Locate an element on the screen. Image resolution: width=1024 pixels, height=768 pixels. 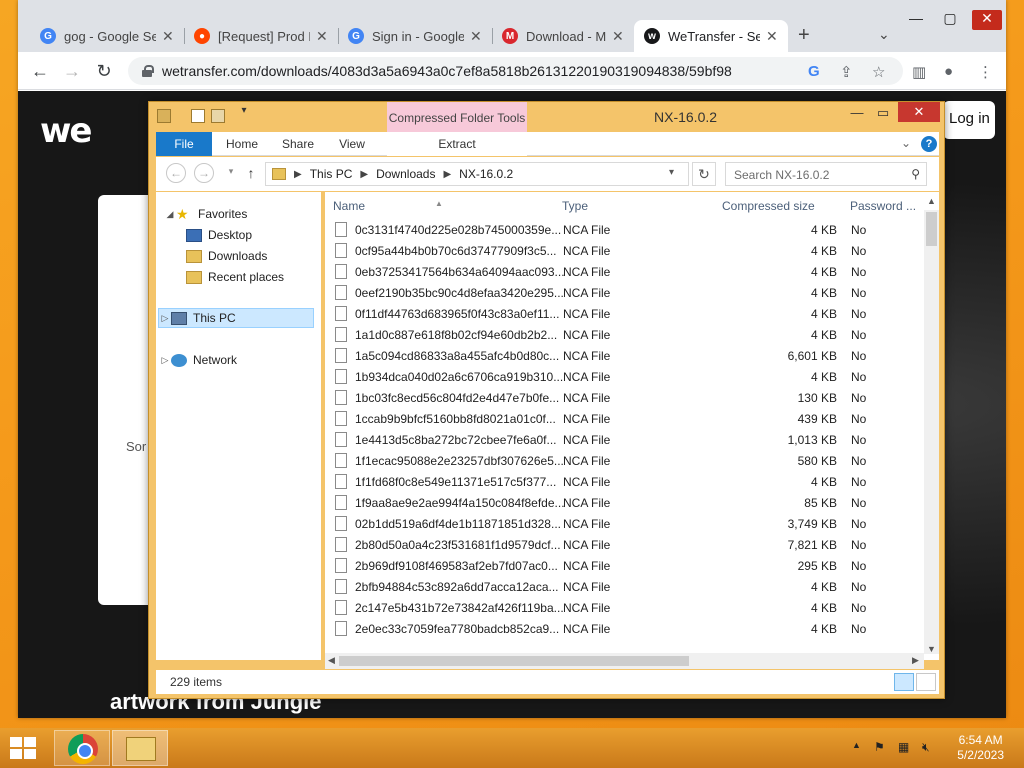
sidepanel-icon: ▥ is located at coordinates (919, 72).